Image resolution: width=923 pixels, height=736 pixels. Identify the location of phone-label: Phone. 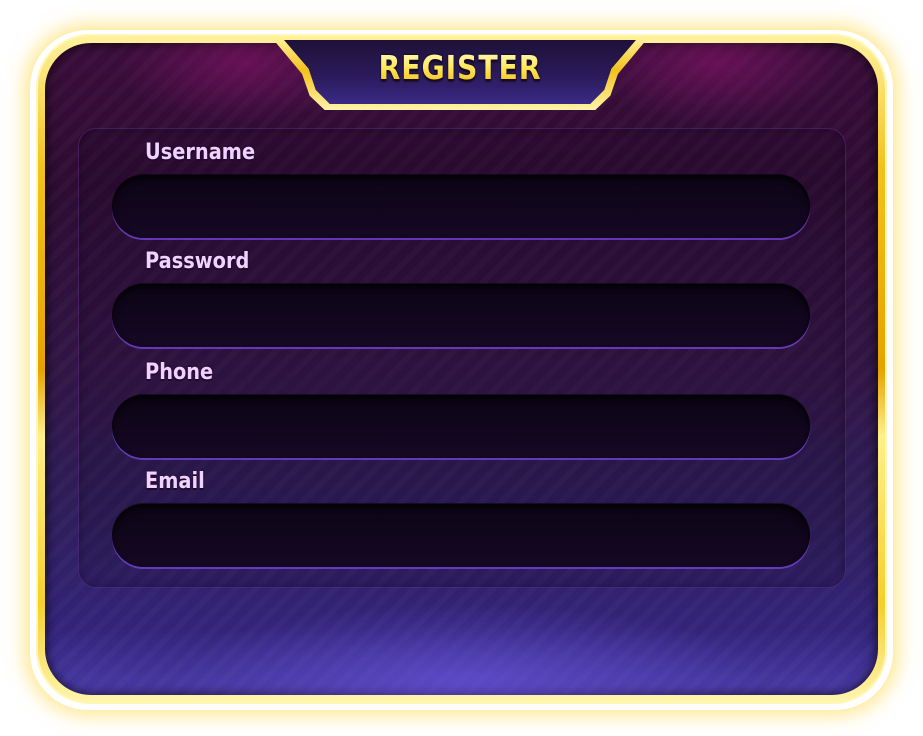
(179, 372).